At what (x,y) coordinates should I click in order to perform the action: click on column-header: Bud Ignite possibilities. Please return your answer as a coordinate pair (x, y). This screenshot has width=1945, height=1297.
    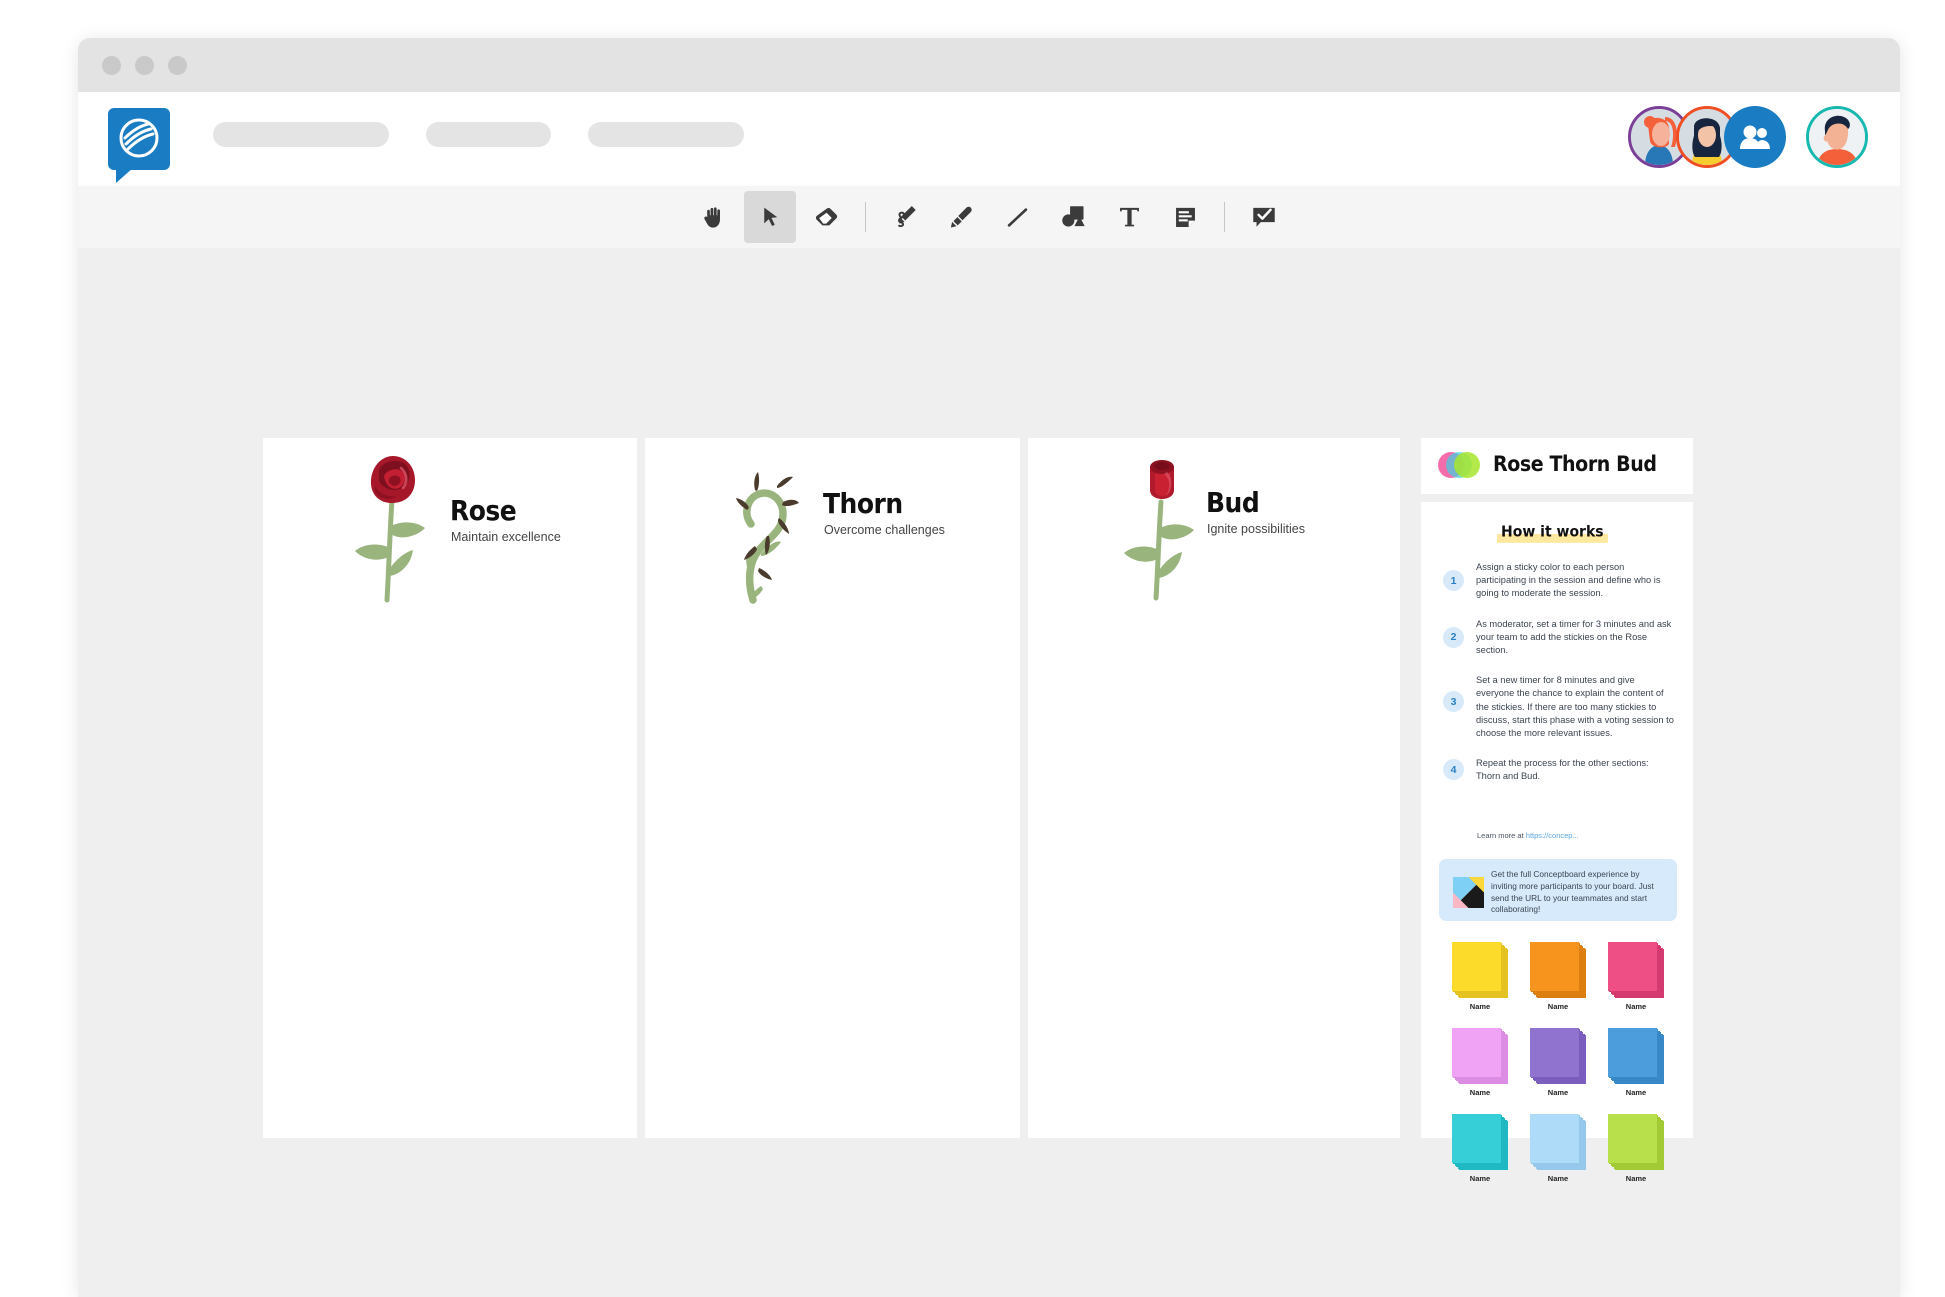
    Looking at the image, I should click on (1214, 523).